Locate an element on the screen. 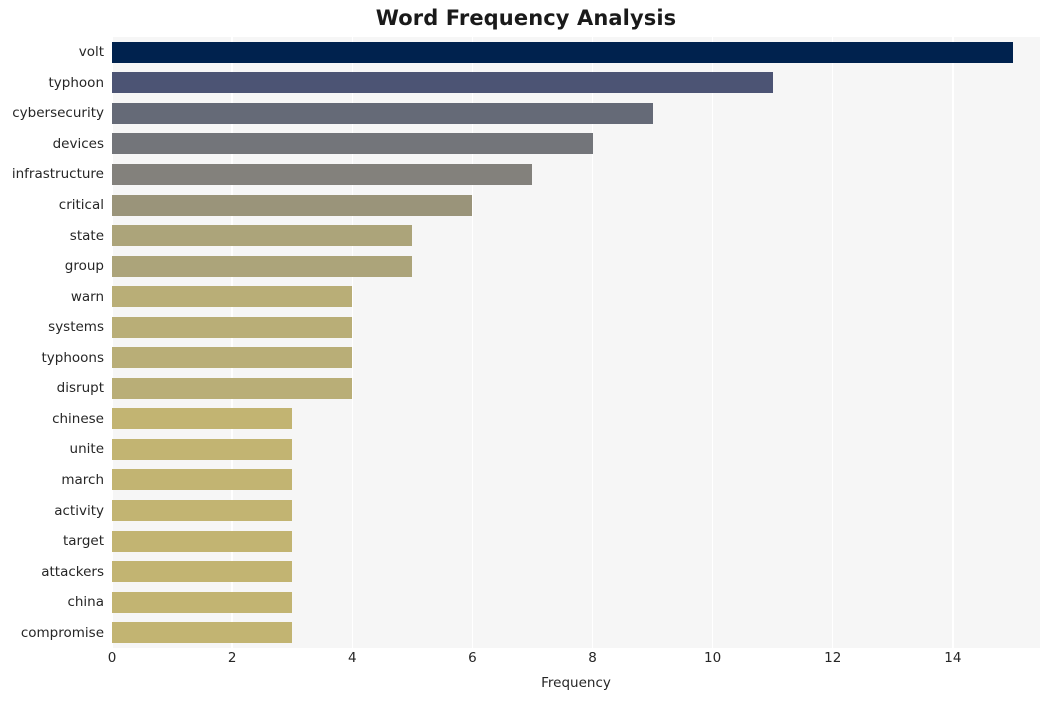  y-tick-label: devices is located at coordinates (78, 143).